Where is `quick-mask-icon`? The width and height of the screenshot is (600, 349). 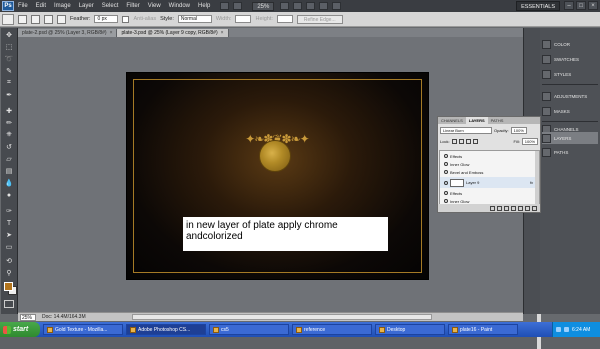 quick-mask-icon is located at coordinates (9, 304).